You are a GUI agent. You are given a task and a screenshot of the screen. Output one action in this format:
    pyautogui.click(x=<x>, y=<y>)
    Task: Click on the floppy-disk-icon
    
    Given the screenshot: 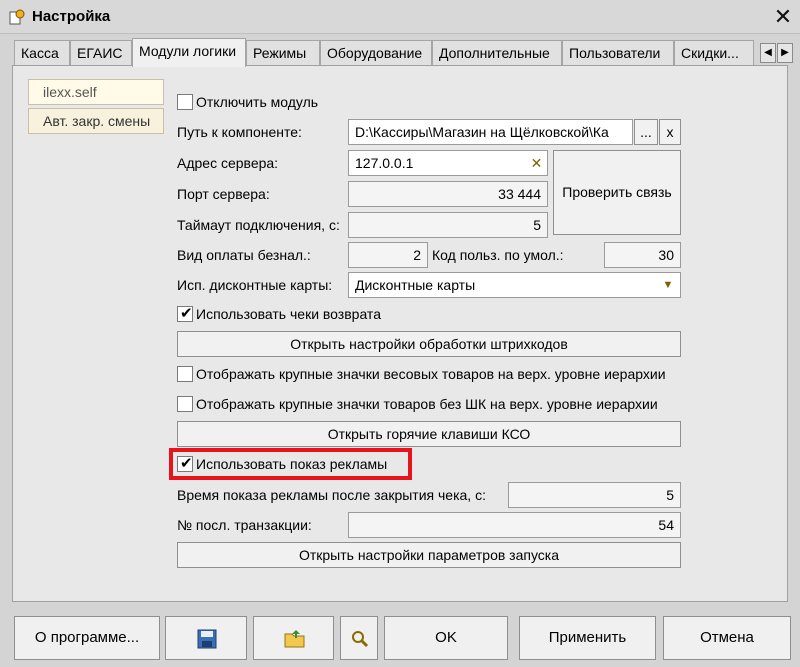 What is the action you would take?
    pyautogui.click(x=207, y=639)
    